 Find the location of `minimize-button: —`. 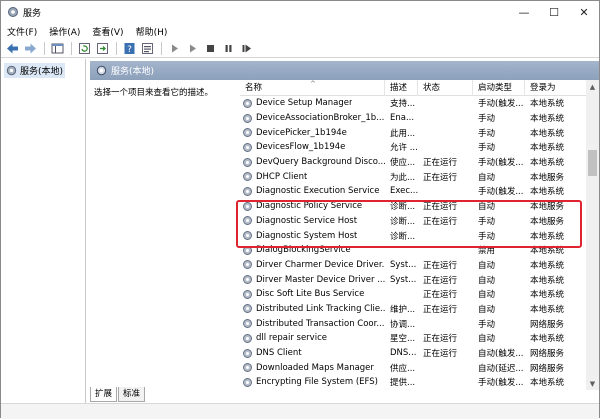

minimize-button: — is located at coordinates (524, 12).